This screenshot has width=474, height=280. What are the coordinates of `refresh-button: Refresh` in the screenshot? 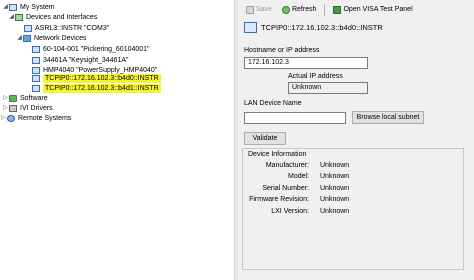 It's located at (299, 9).